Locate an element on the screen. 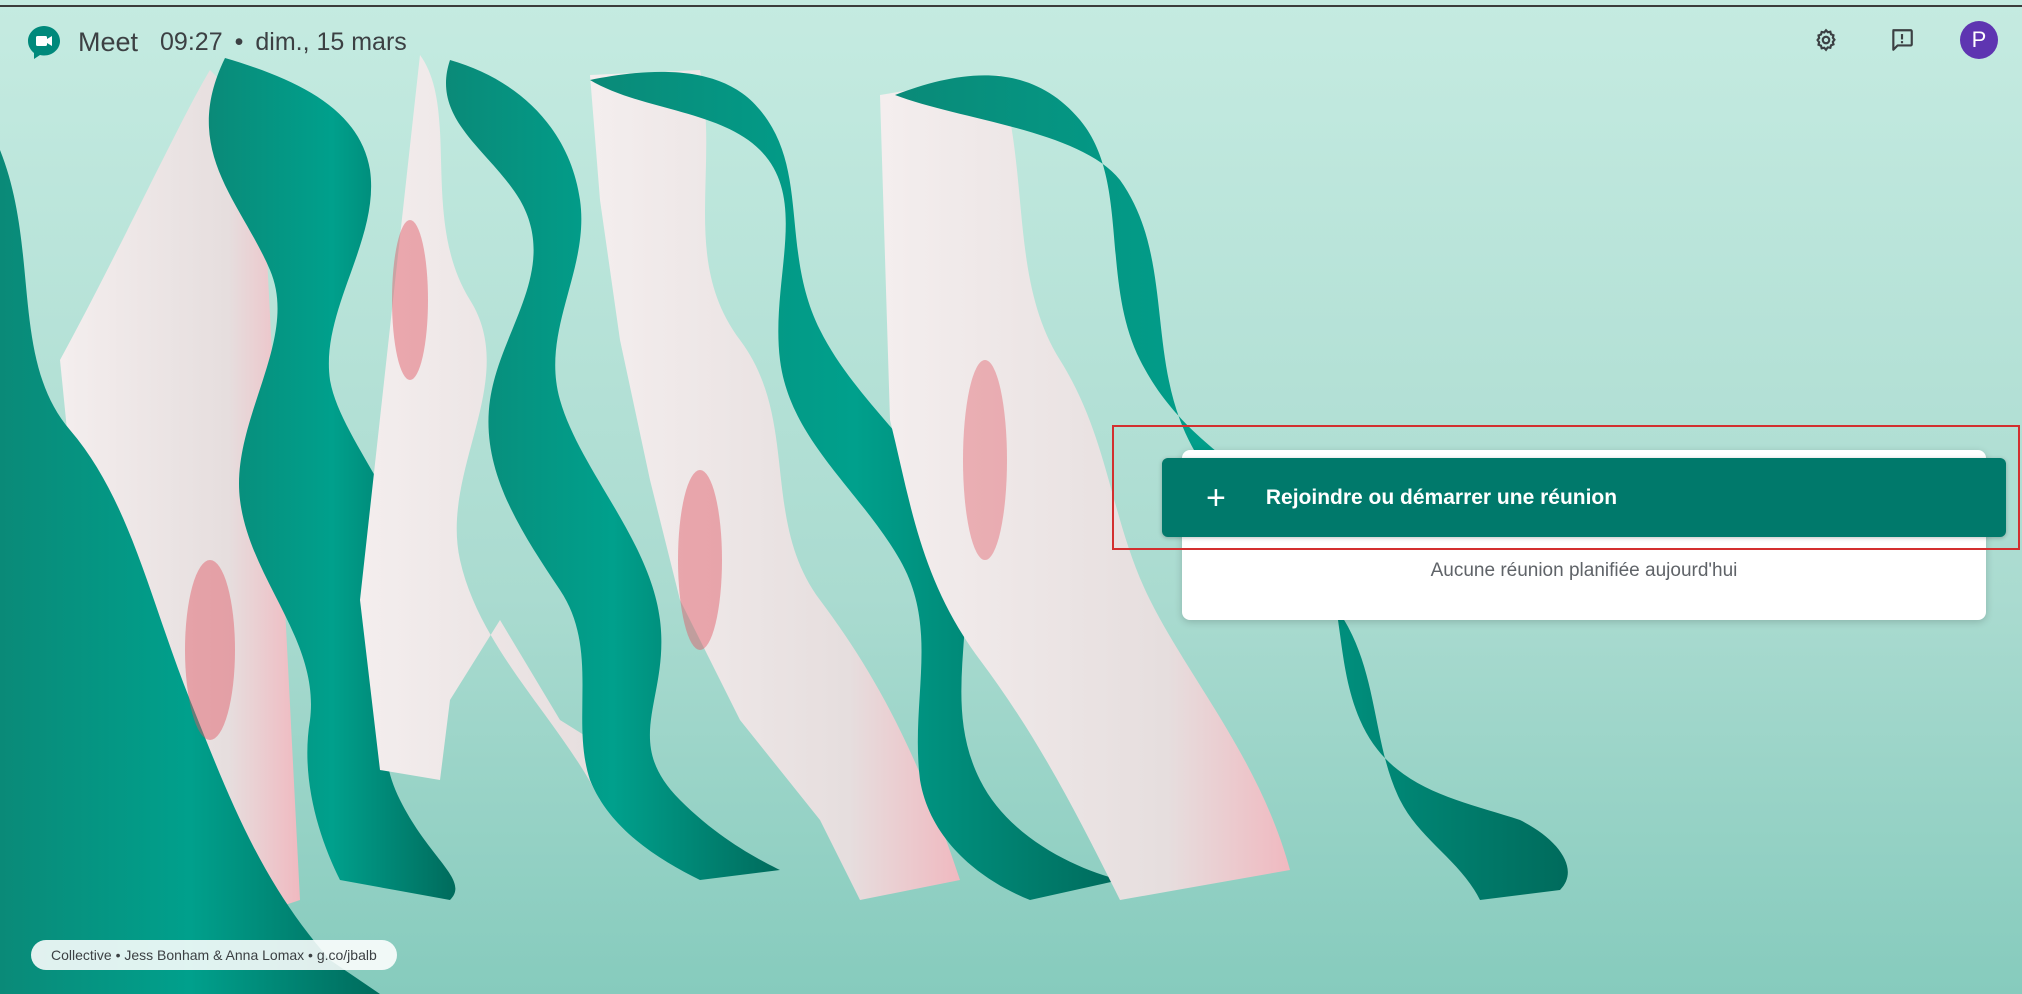 The image size is (2022, 994). app-name: Meet is located at coordinates (108, 41).